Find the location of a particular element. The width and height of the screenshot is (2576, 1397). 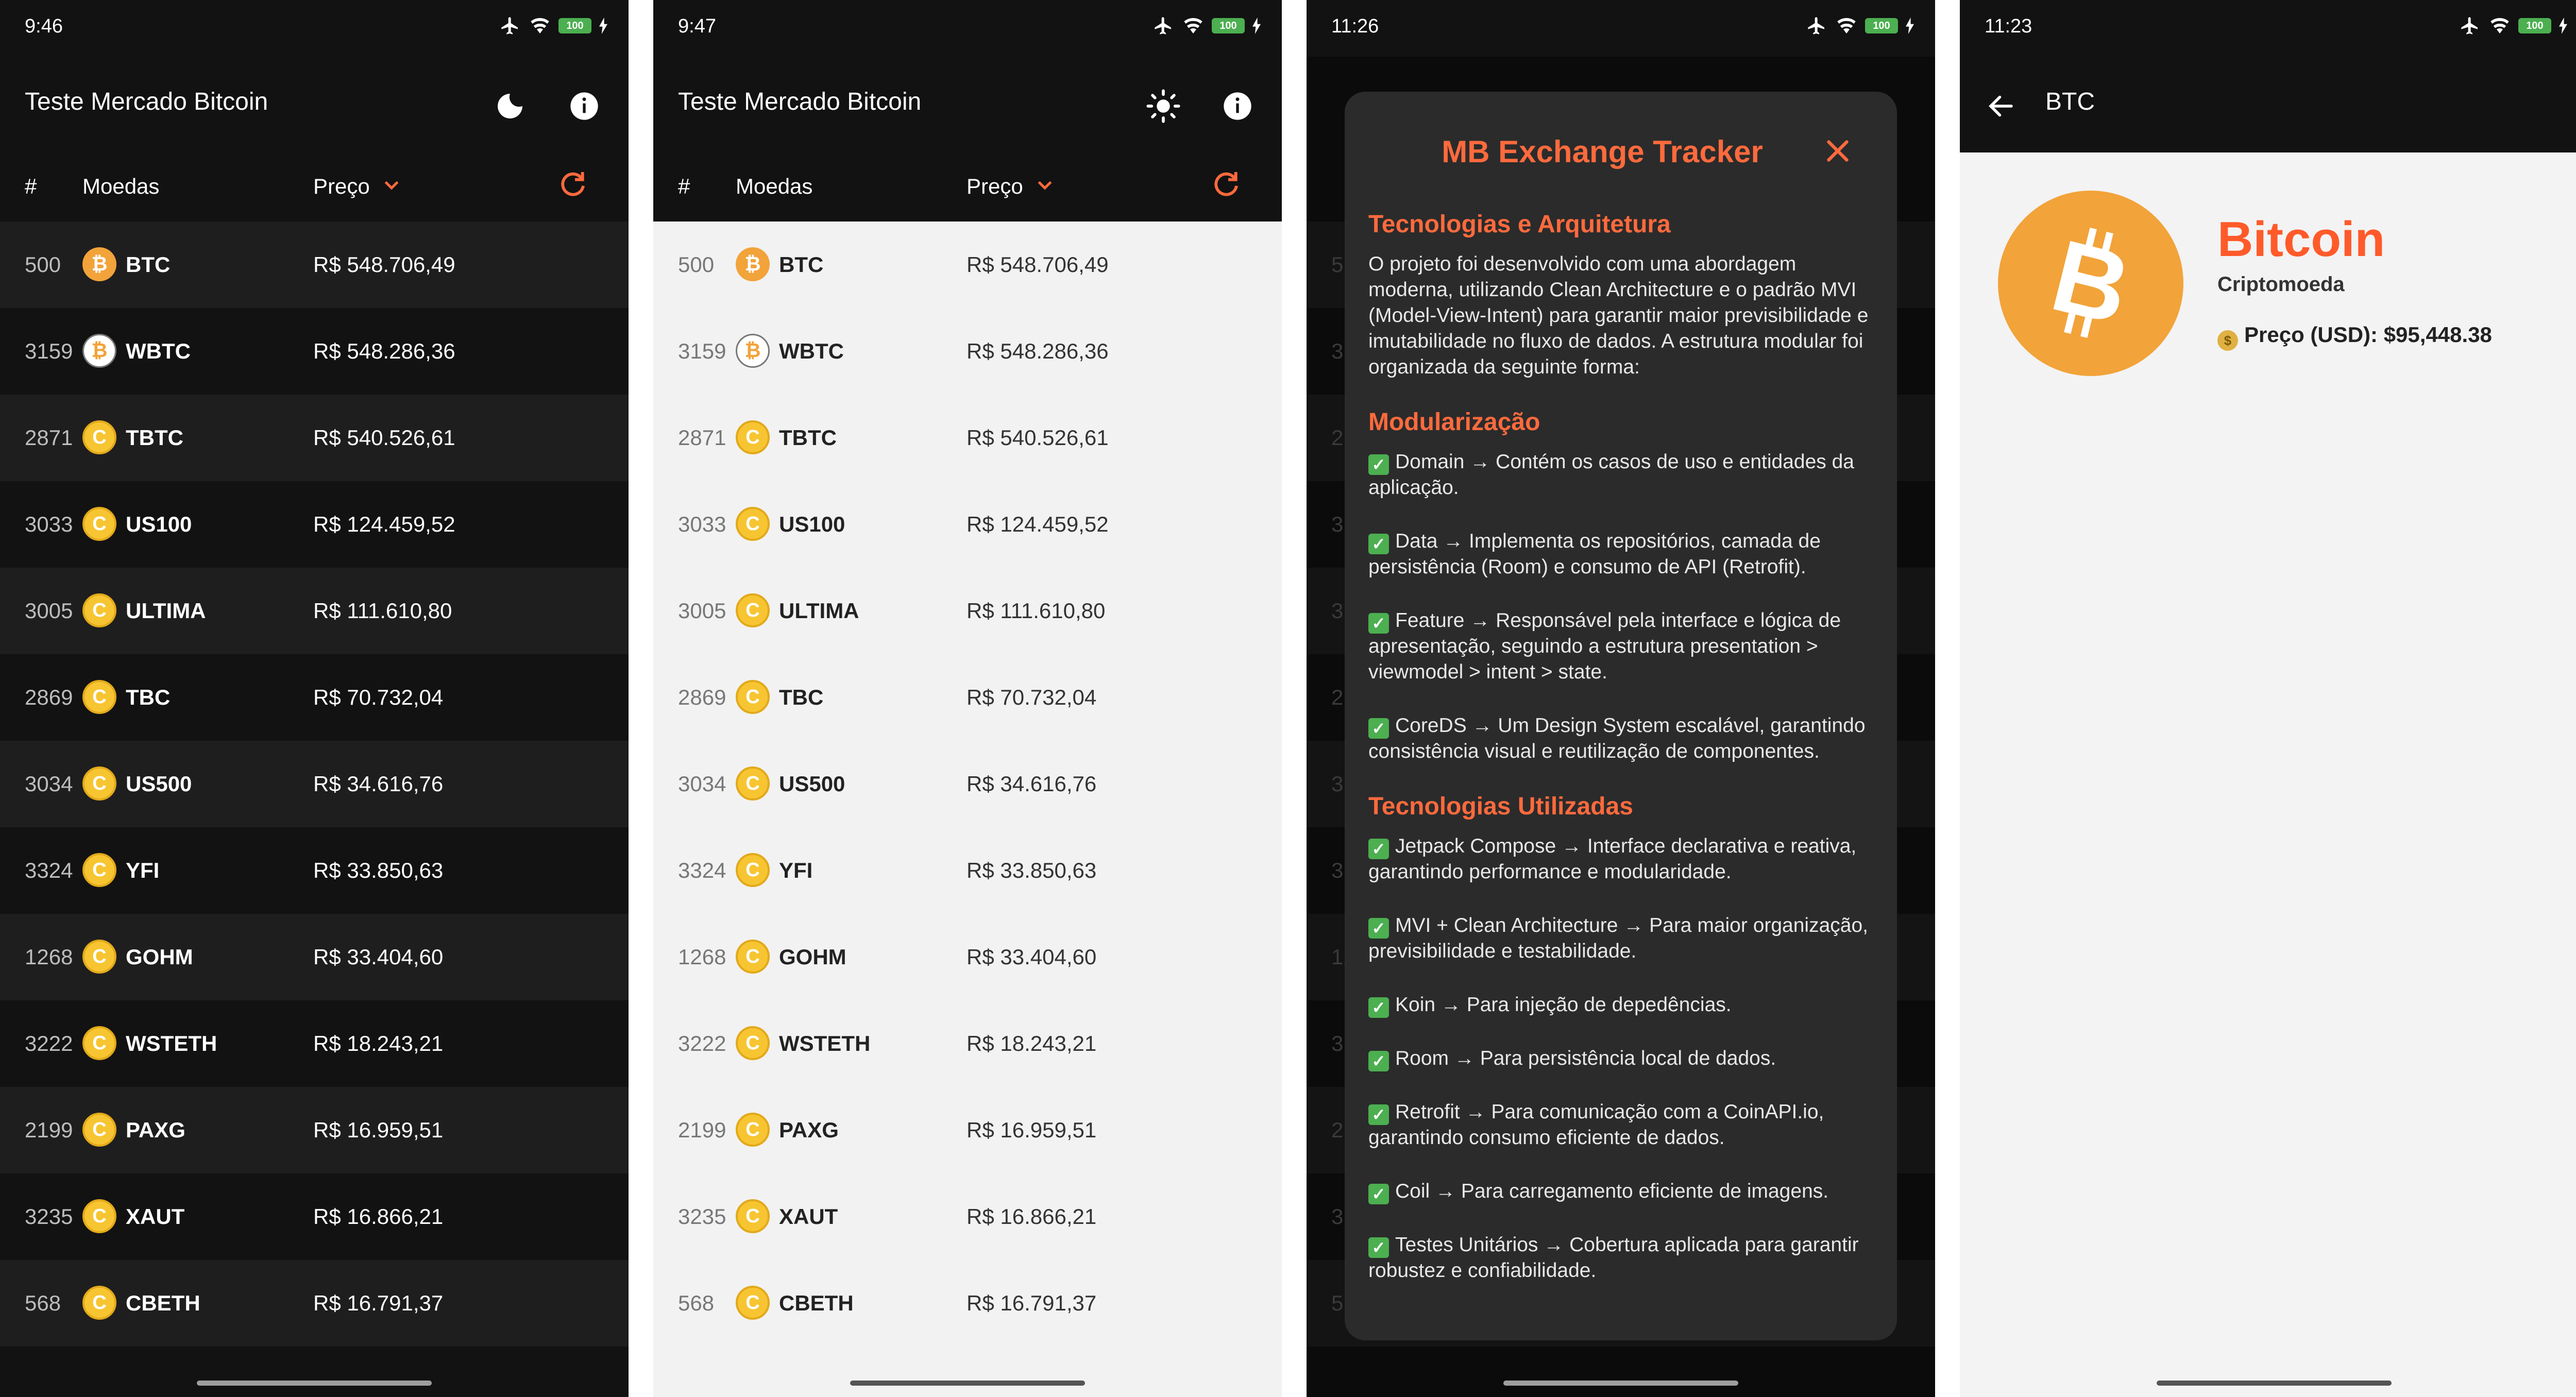

background-rank: 5 is located at coordinates (1337, 264).